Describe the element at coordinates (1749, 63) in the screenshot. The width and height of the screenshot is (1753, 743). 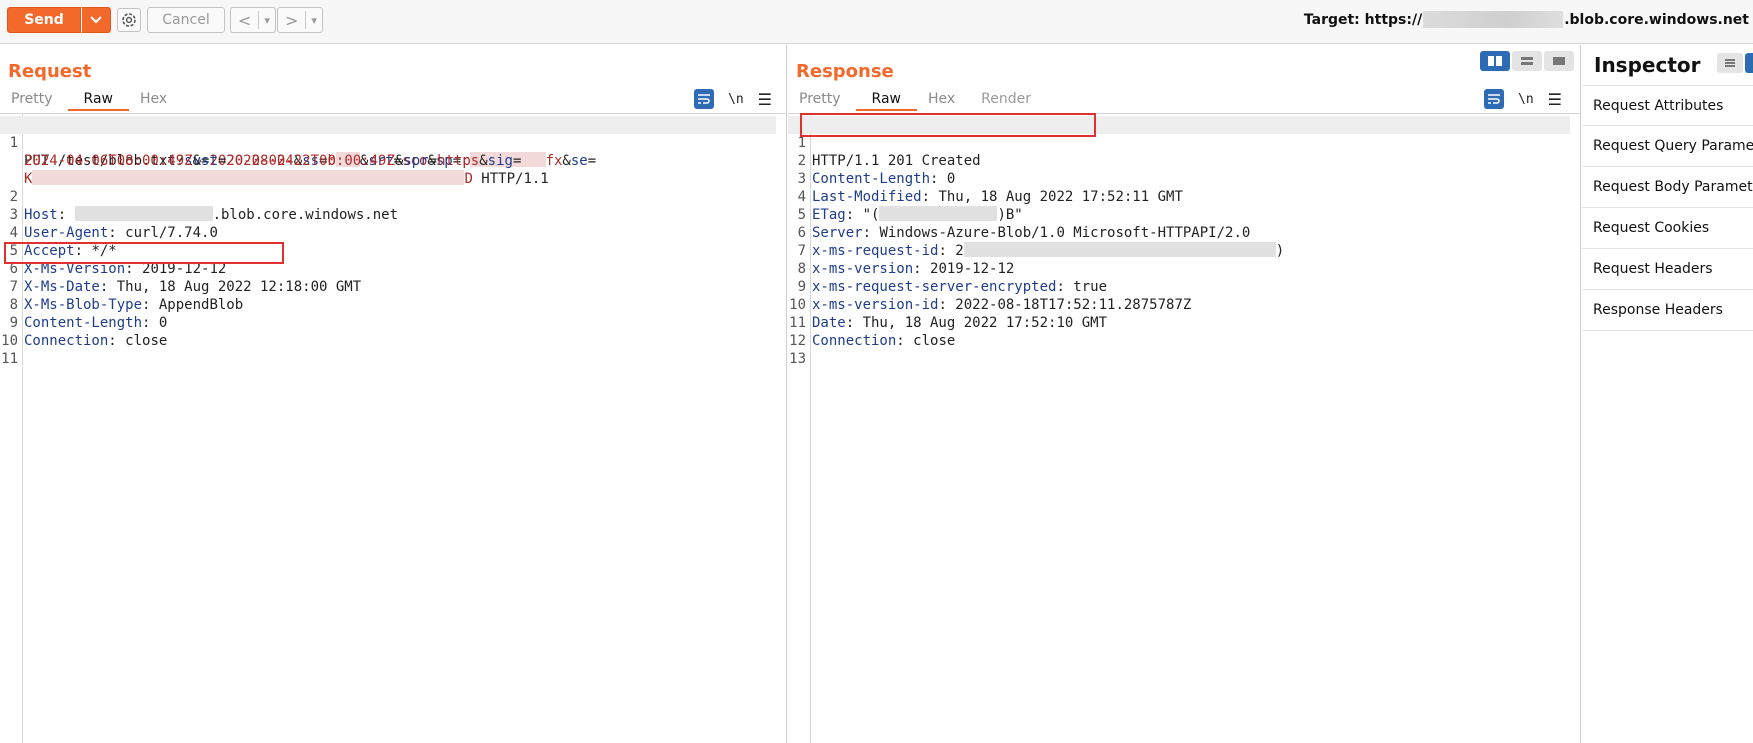
I see `inspector-panel-toggle` at that location.